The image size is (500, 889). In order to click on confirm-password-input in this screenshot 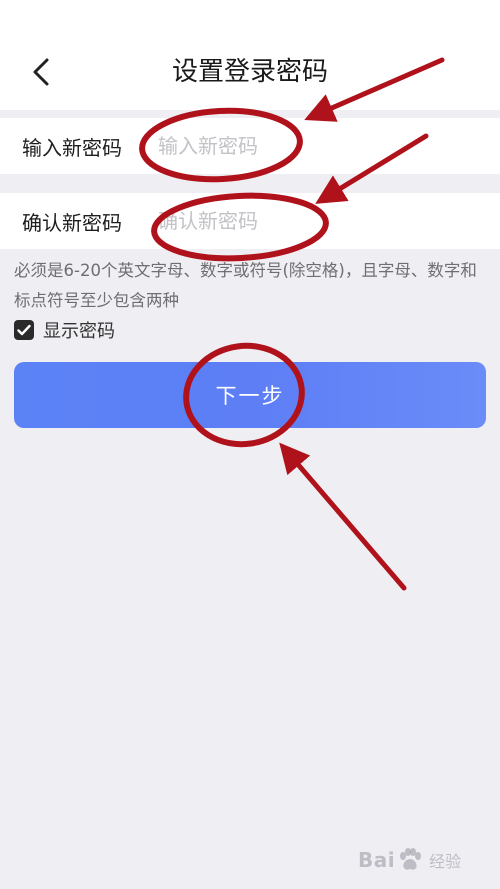, I will do `click(319, 221)`.